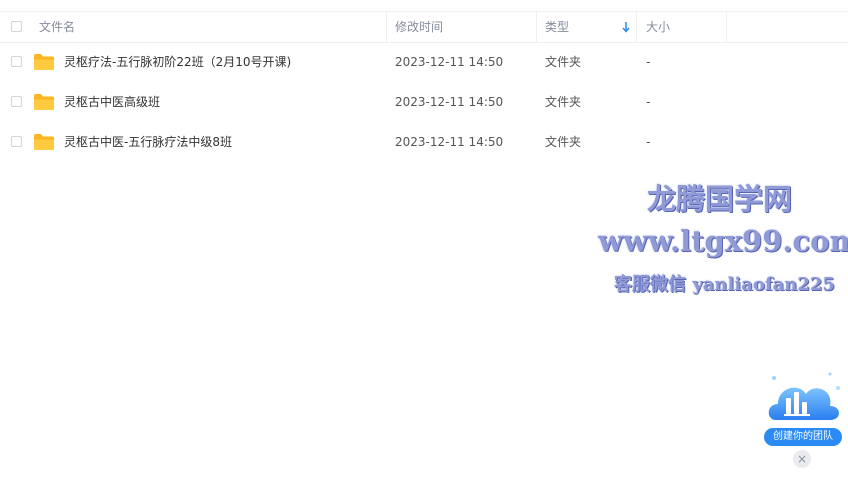 The width and height of the screenshot is (848, 481). I want to click on select-all-checkbox, so click(16, 26).